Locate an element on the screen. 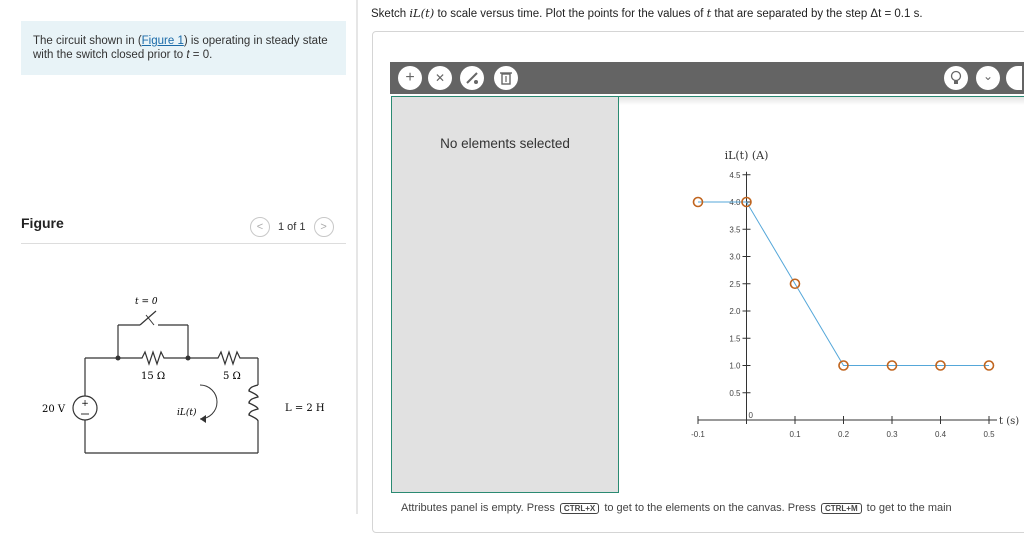 The height and width of the screenshot is (533, 1024). circuit-diagram: + 20 V 15 Ω 5 Ω t = 0 L = 2 H iL(t) is located at coordinates (183, 375).